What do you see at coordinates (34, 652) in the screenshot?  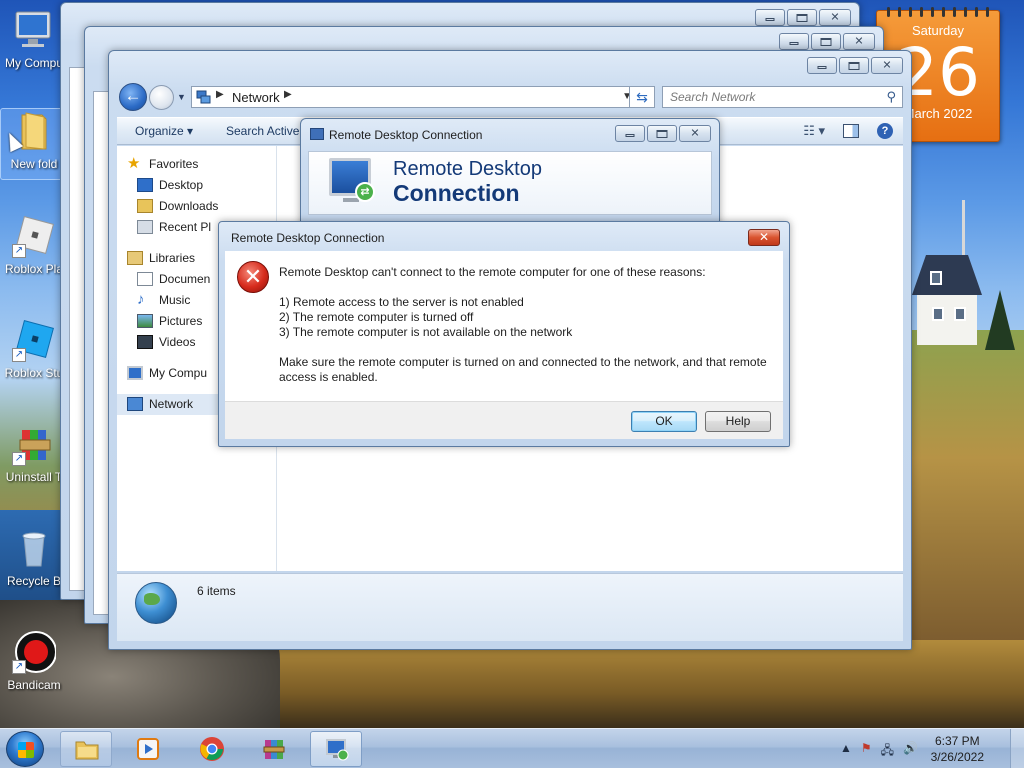 I see `bandicam-icon: ↗` at bounding box center [34, 652].